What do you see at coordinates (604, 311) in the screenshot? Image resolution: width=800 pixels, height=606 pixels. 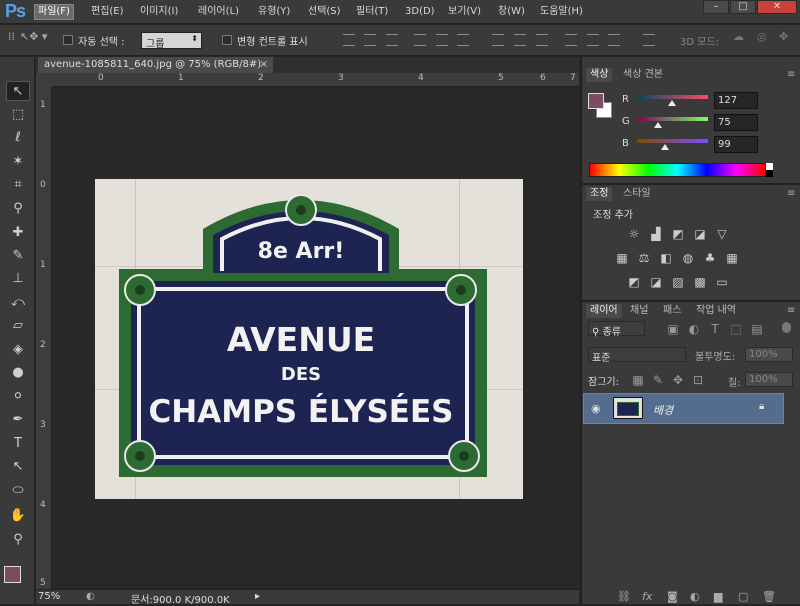 I see `tab-layers: 레이어` at bounding box center [604, 311].